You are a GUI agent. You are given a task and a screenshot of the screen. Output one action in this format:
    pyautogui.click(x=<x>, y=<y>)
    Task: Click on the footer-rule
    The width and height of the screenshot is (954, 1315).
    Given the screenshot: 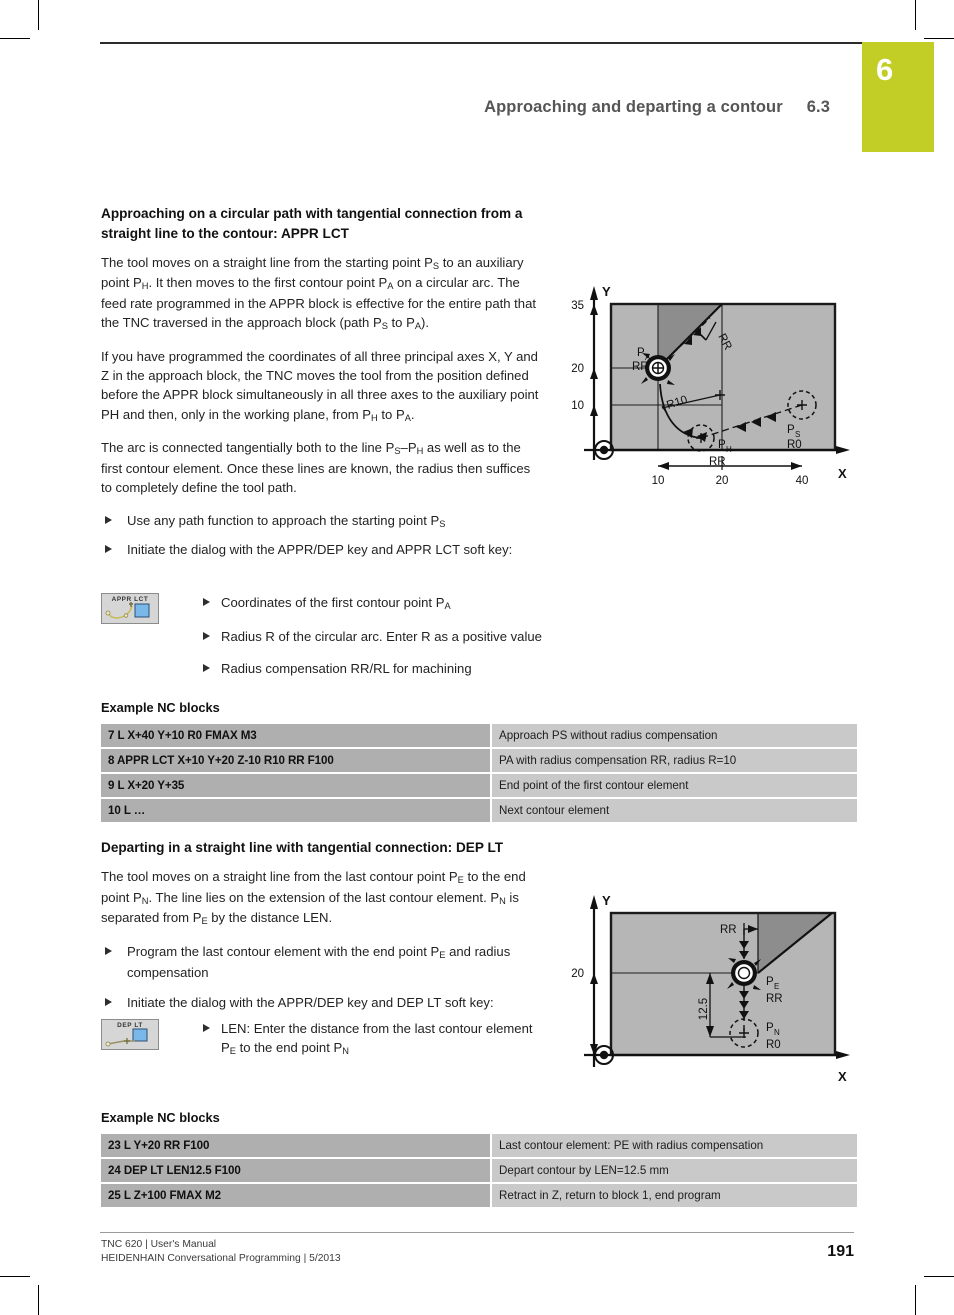 What is the action you would take?
    pyautogui.click(x=477, y=1232)
    